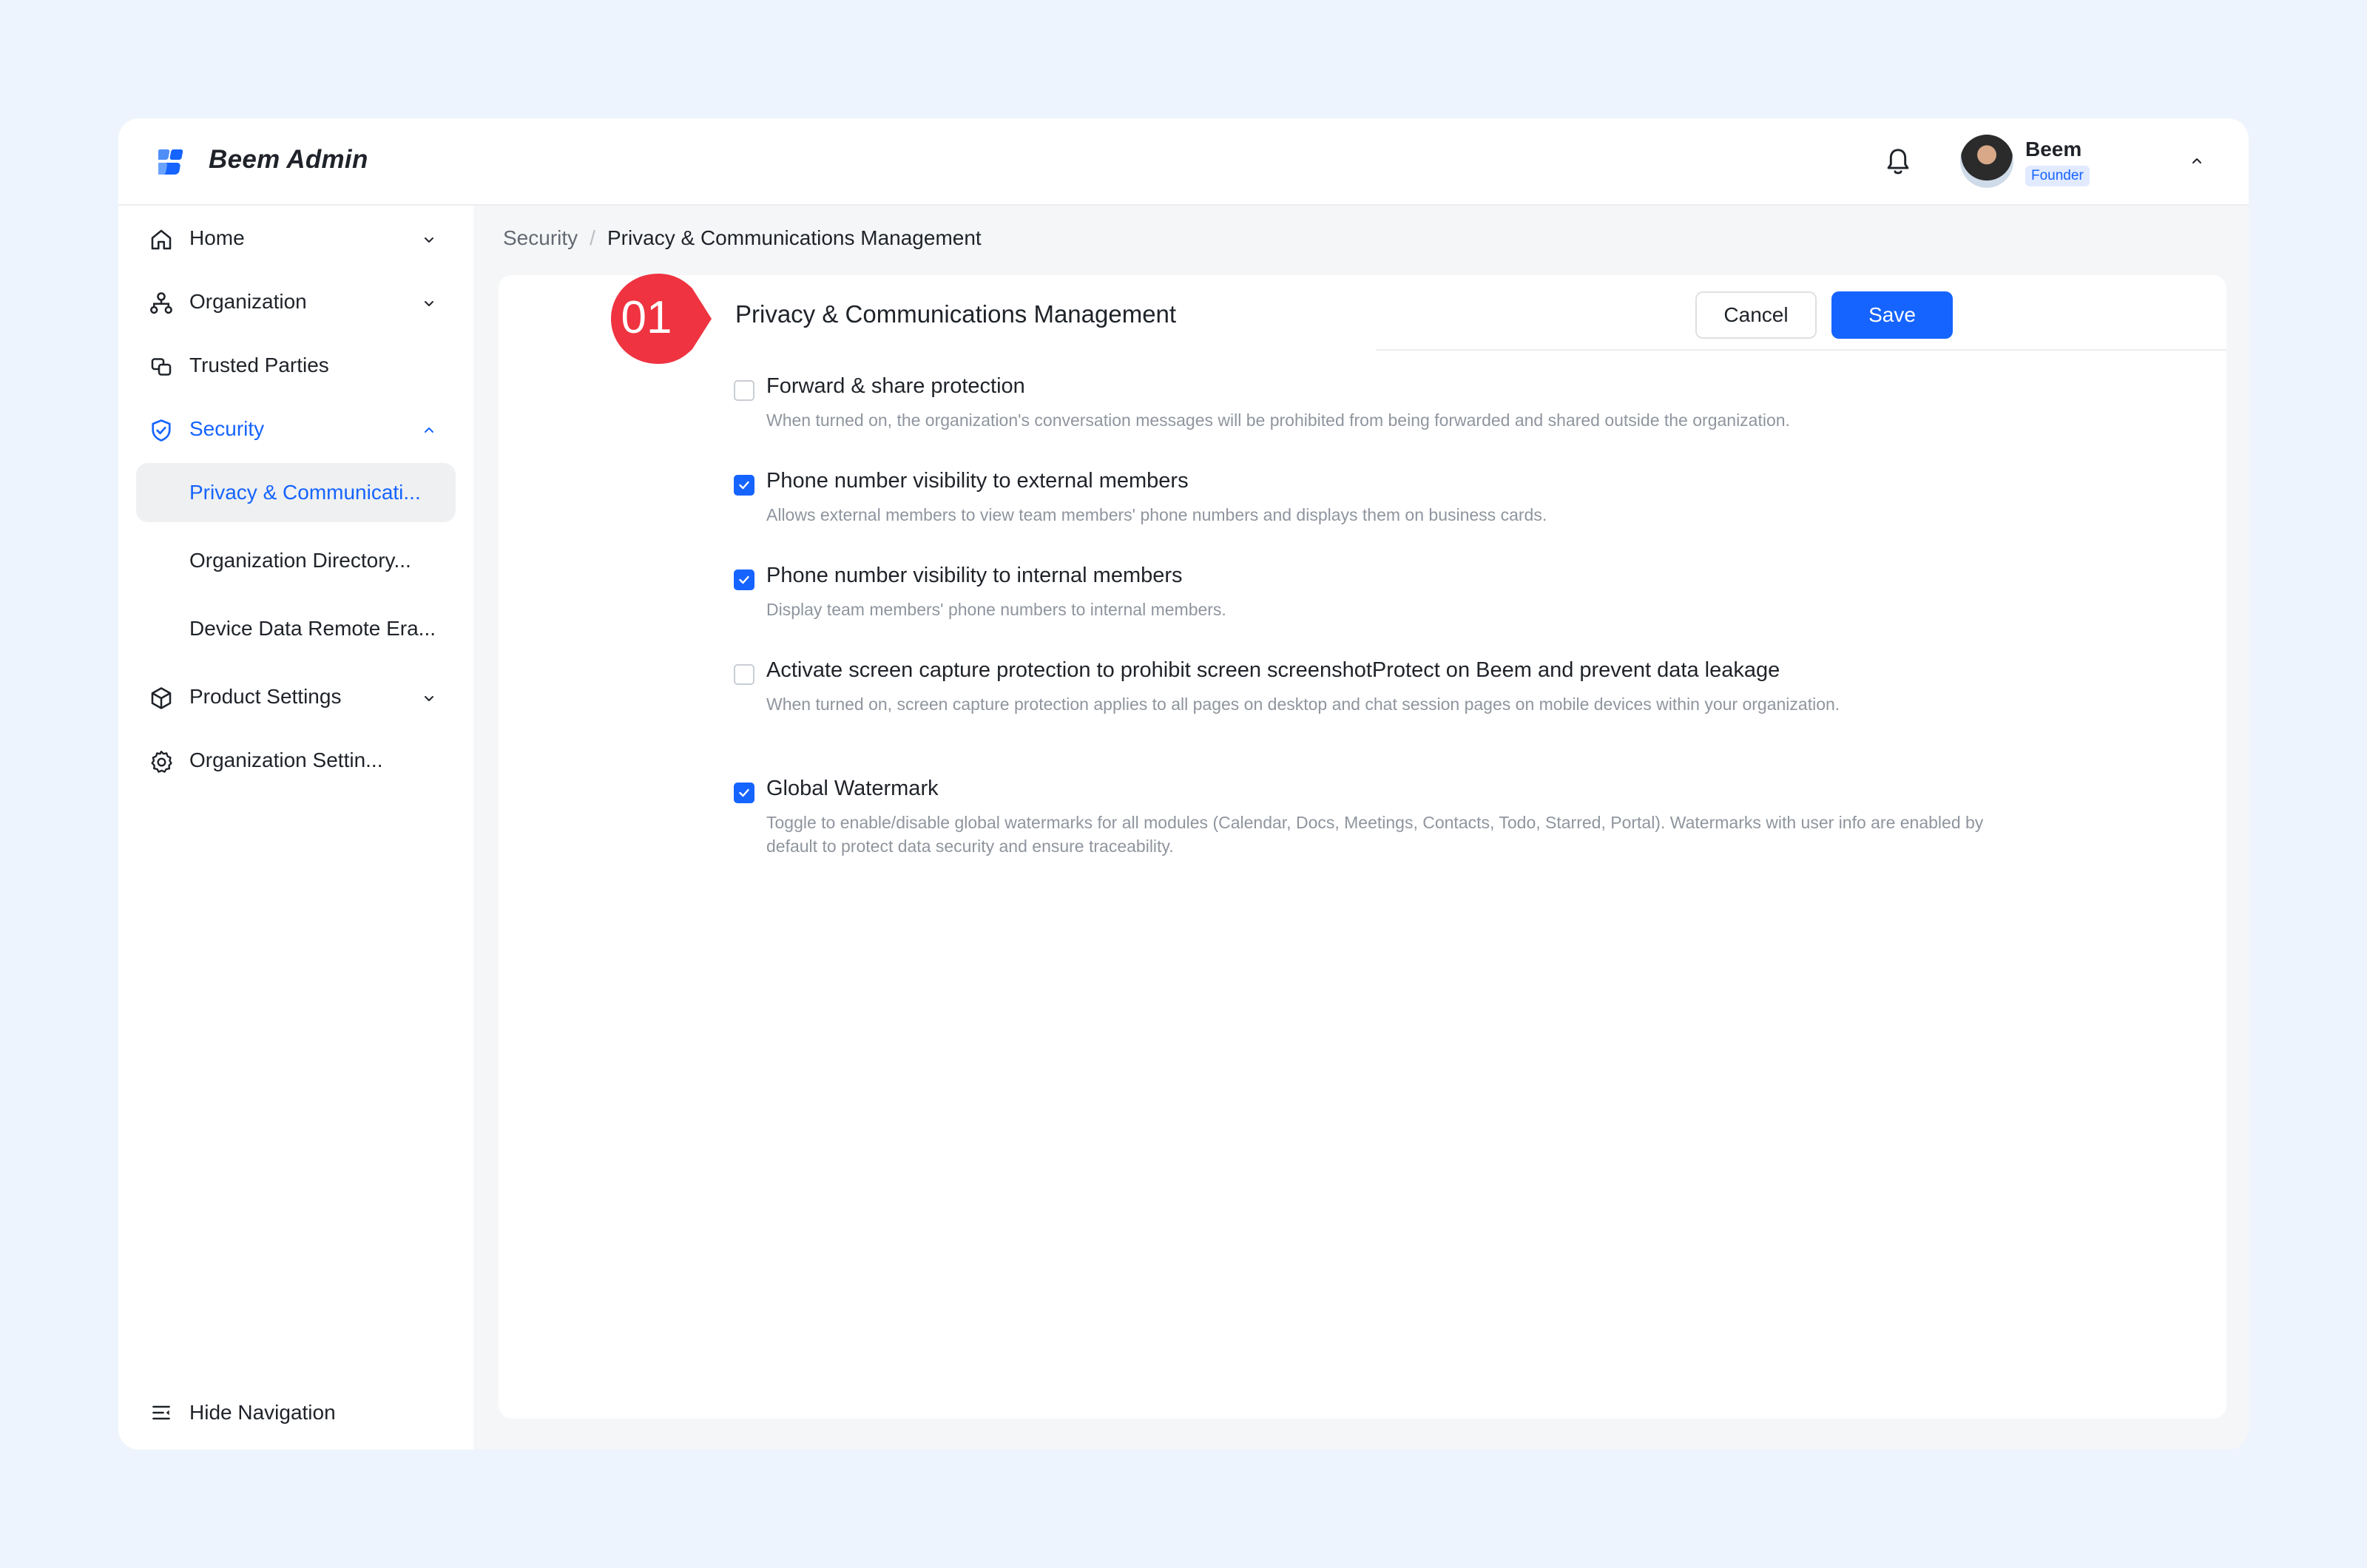 The width and height of the screenshot is (2367, 1568). What do you see at coordinates (227, 428) in the screenshot?
I see `sidebar-item-label: Security` at bounding box center [227, 428].